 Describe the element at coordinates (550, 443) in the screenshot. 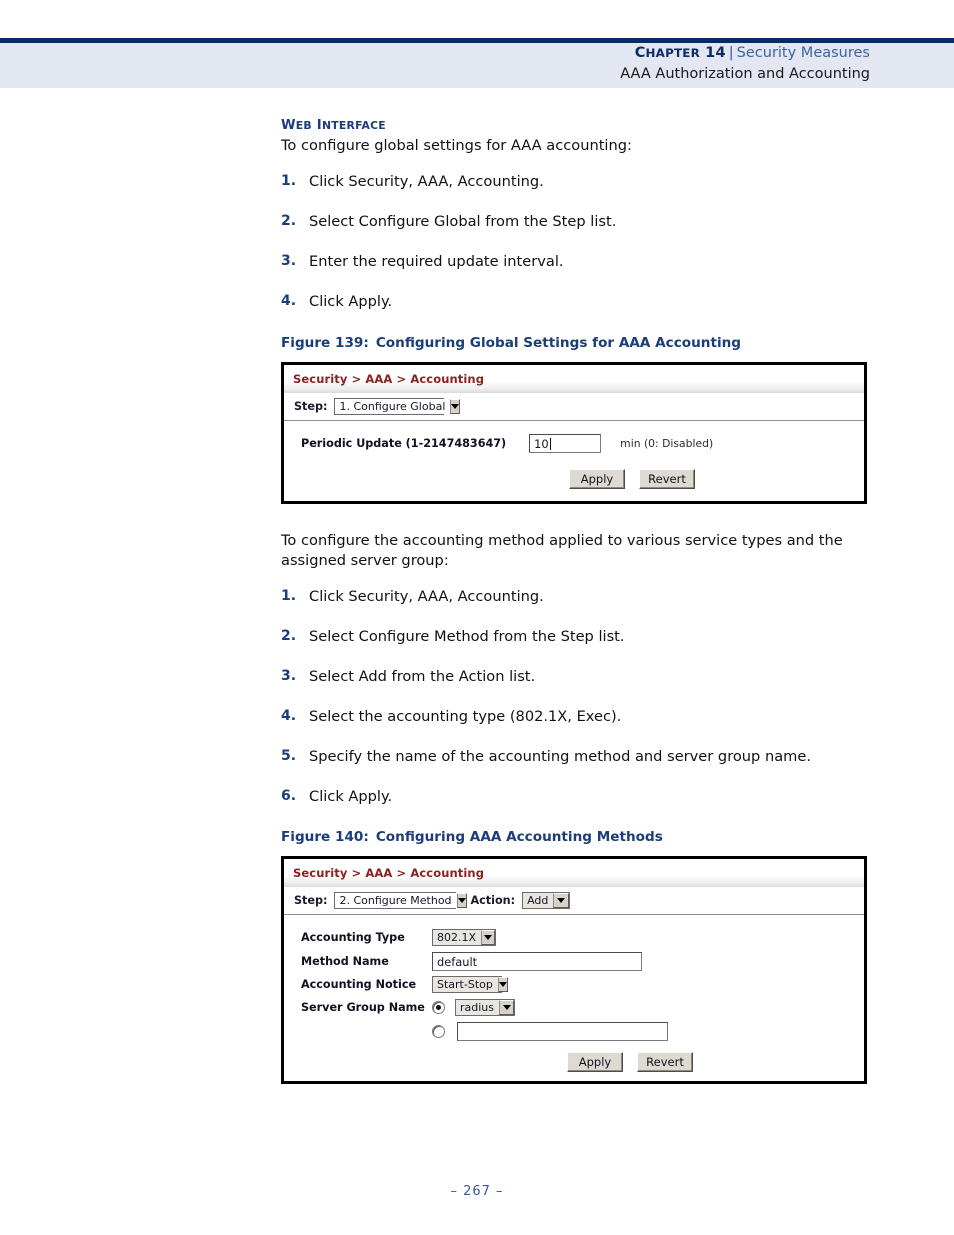

I see `text-caret` at that location.